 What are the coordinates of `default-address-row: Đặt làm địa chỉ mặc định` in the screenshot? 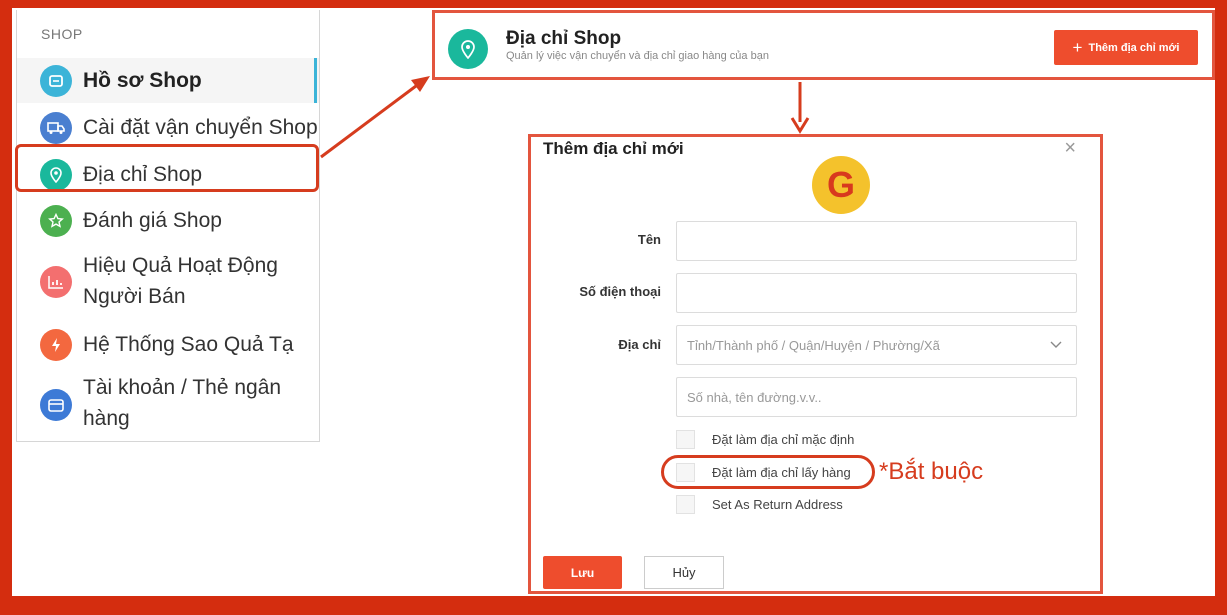 It's located at (765, 439).